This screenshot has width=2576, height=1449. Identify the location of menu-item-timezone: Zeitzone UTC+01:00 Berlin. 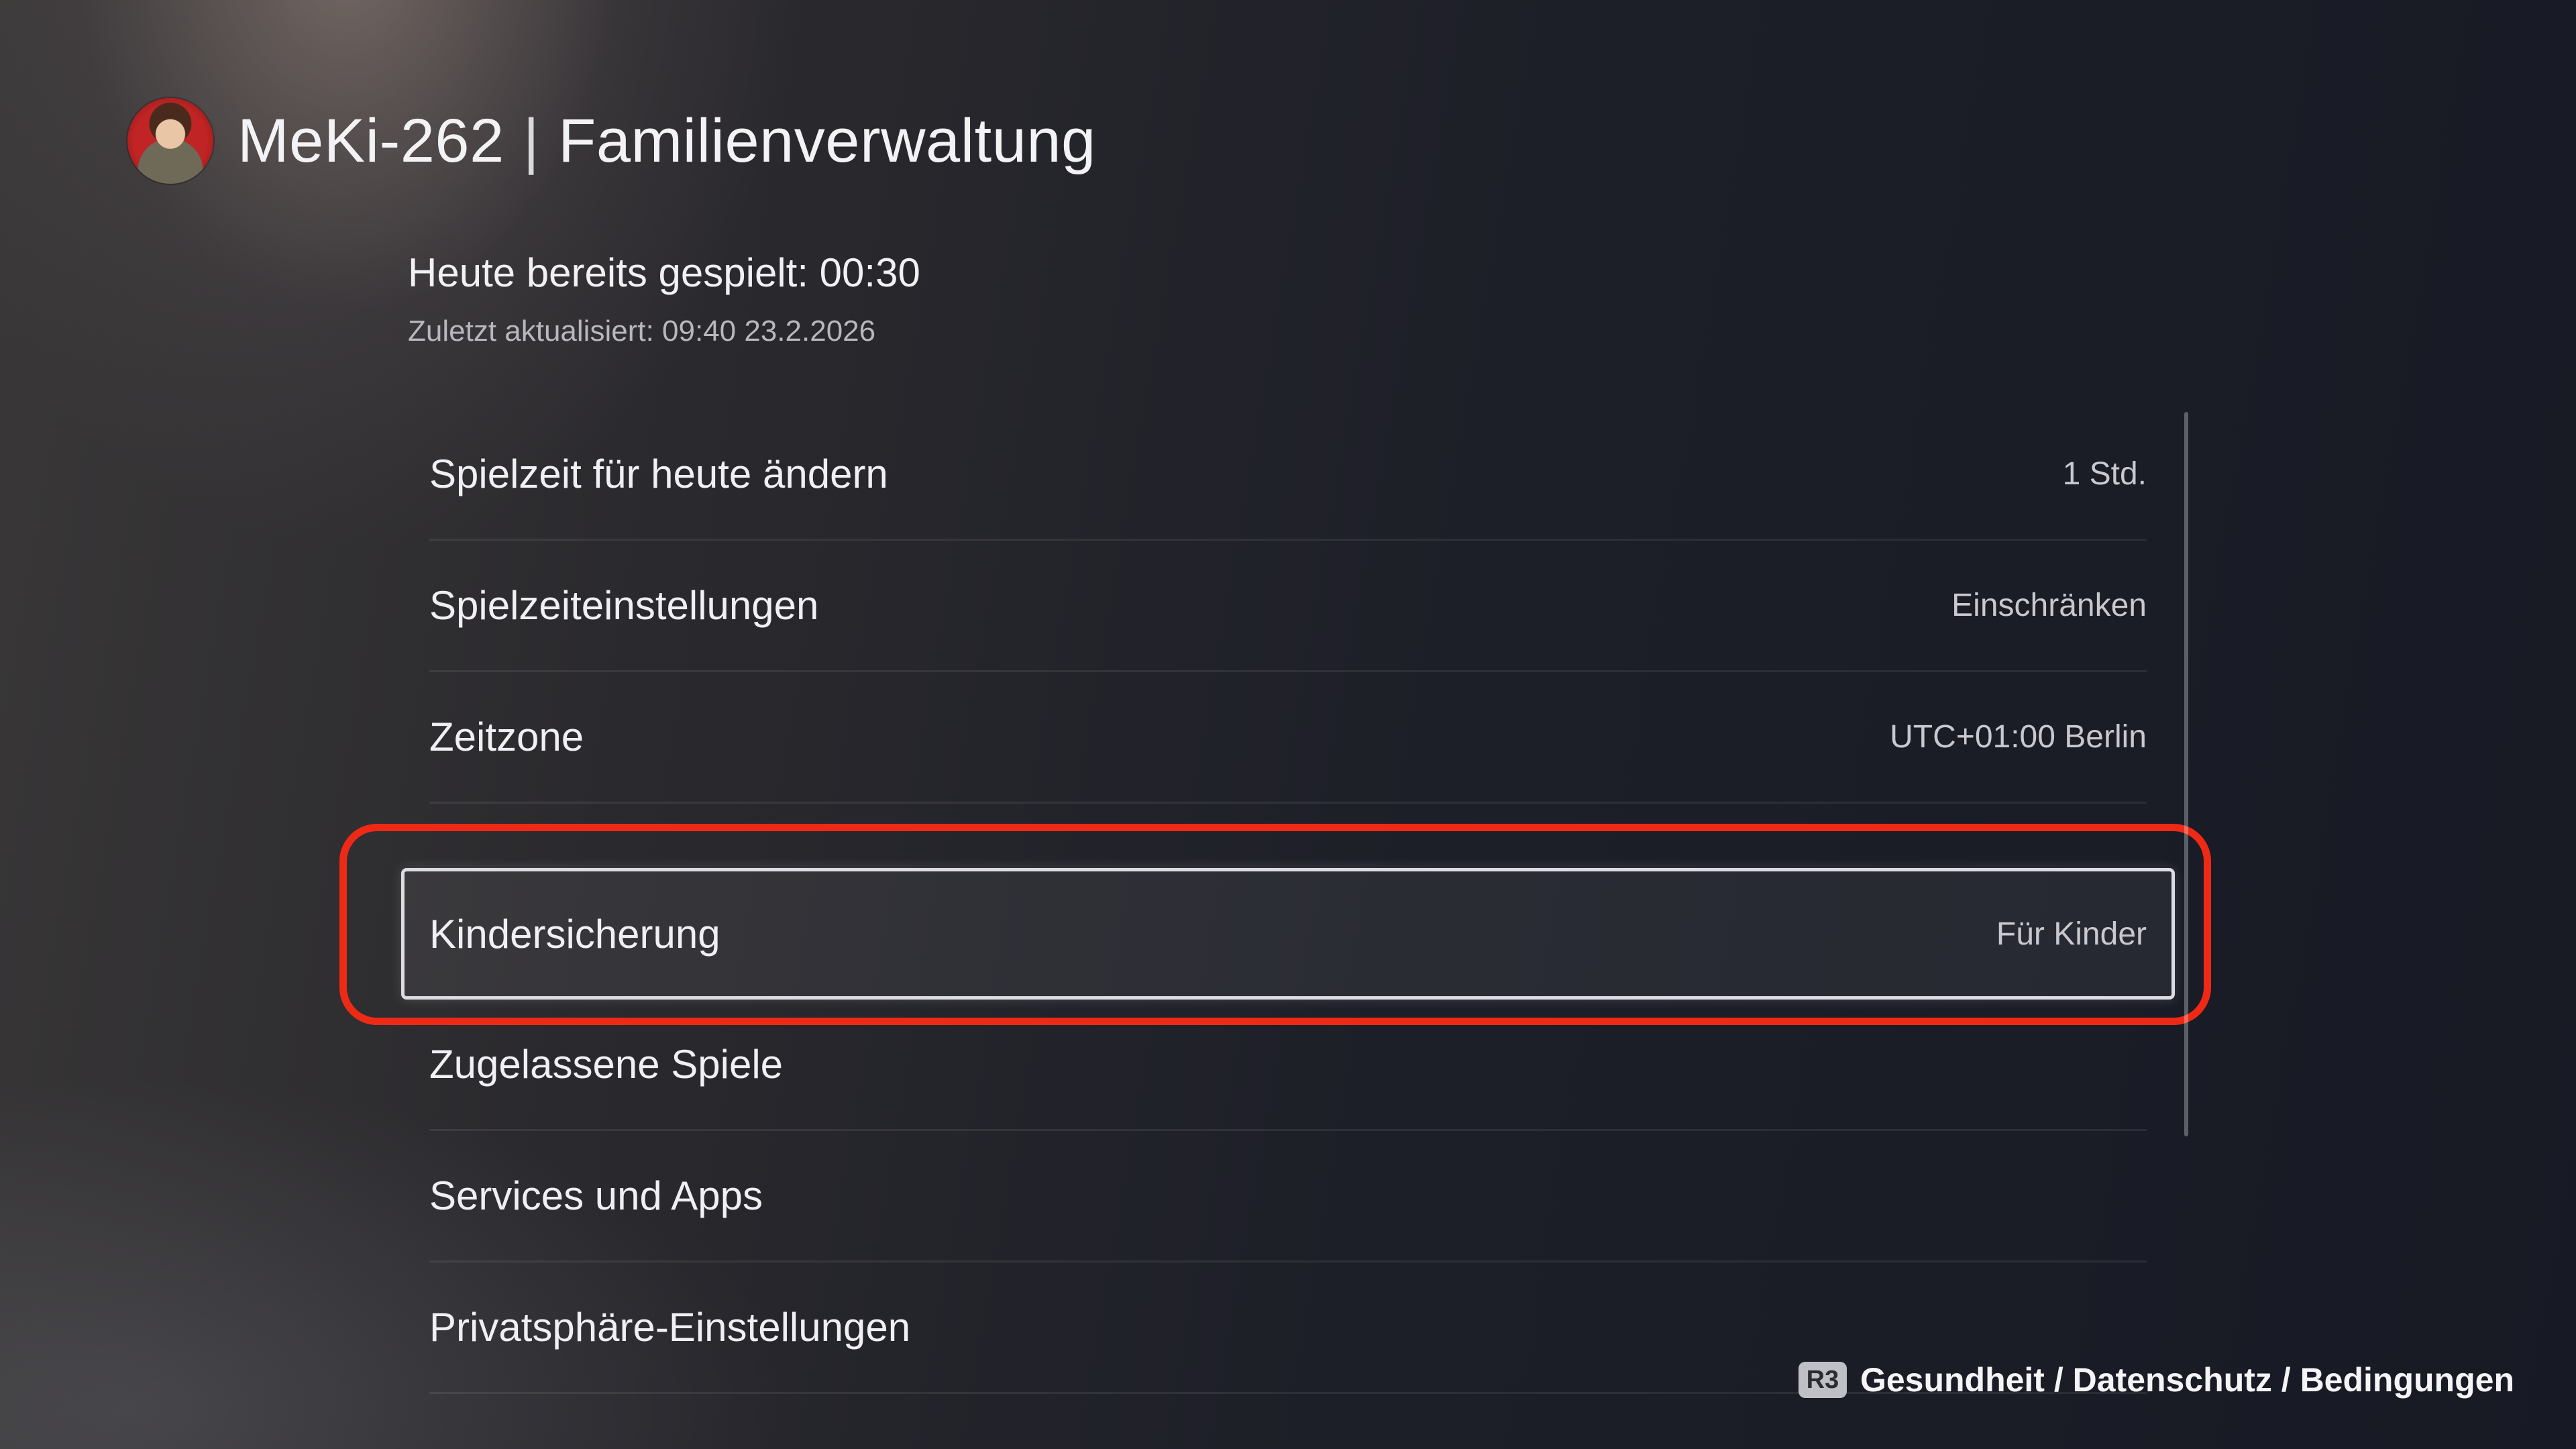
(1288, 738).